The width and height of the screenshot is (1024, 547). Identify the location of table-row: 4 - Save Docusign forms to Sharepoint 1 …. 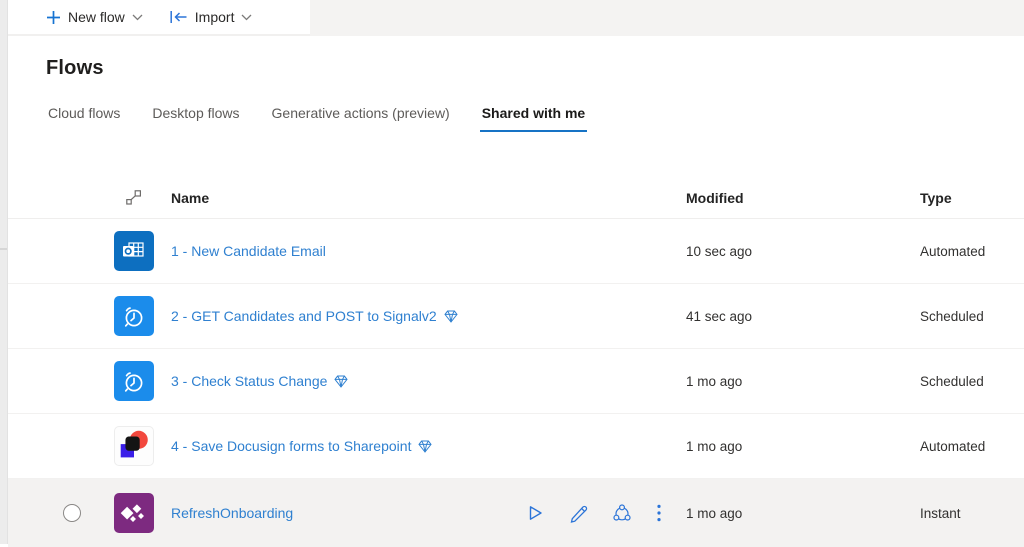
(516, 446).